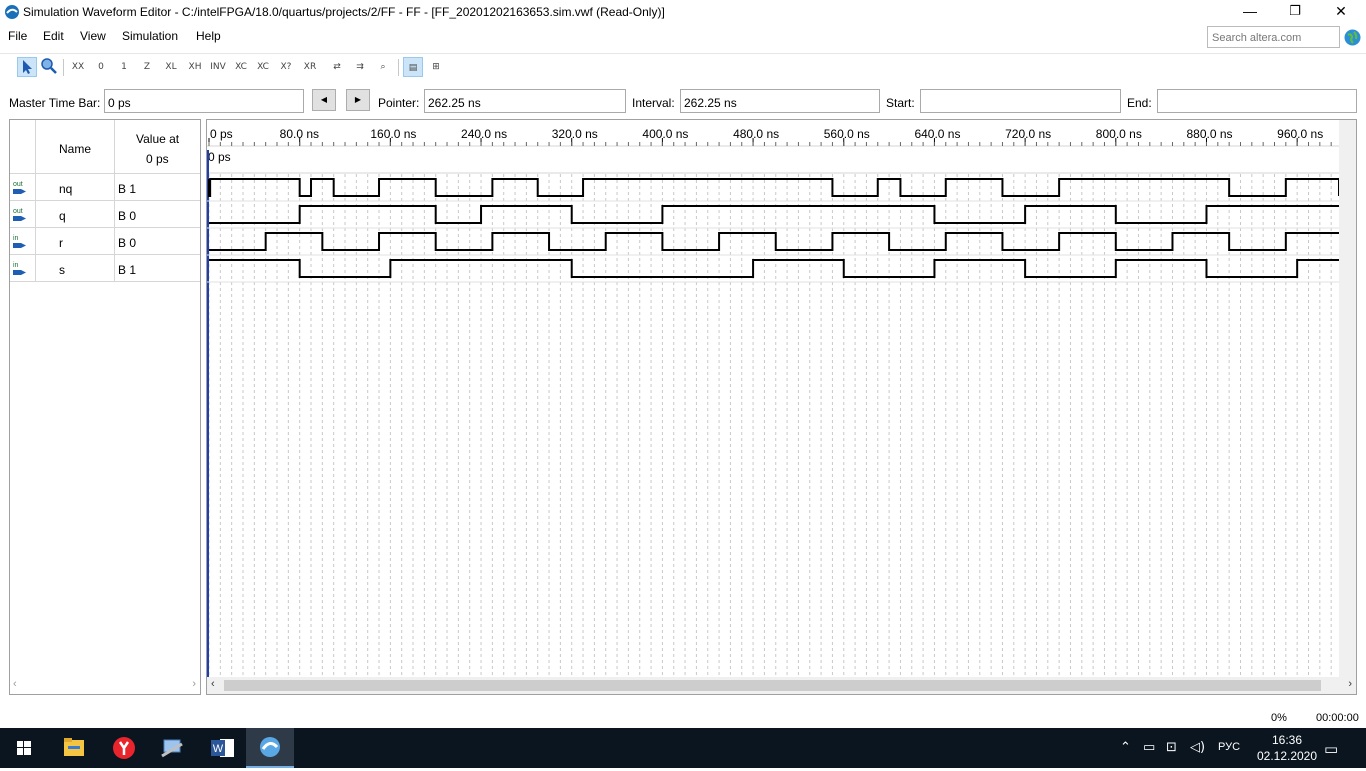 Image resolution: width=1366 pixels, height=771 pixels. I want to click on tray-chevron-icon: ⌃, so click(1125, 747).